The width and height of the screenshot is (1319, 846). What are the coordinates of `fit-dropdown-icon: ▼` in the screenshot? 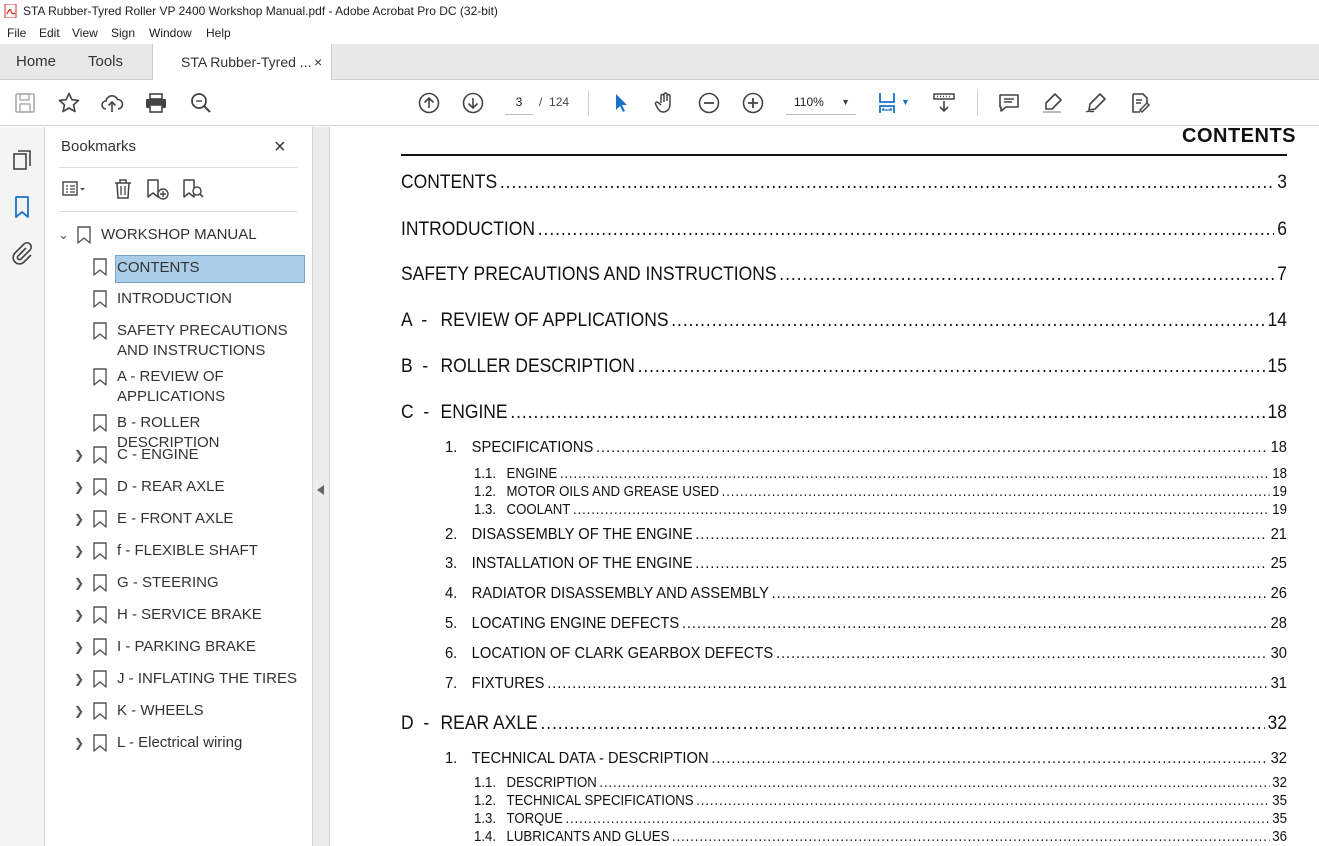 It's located at (905, 102).